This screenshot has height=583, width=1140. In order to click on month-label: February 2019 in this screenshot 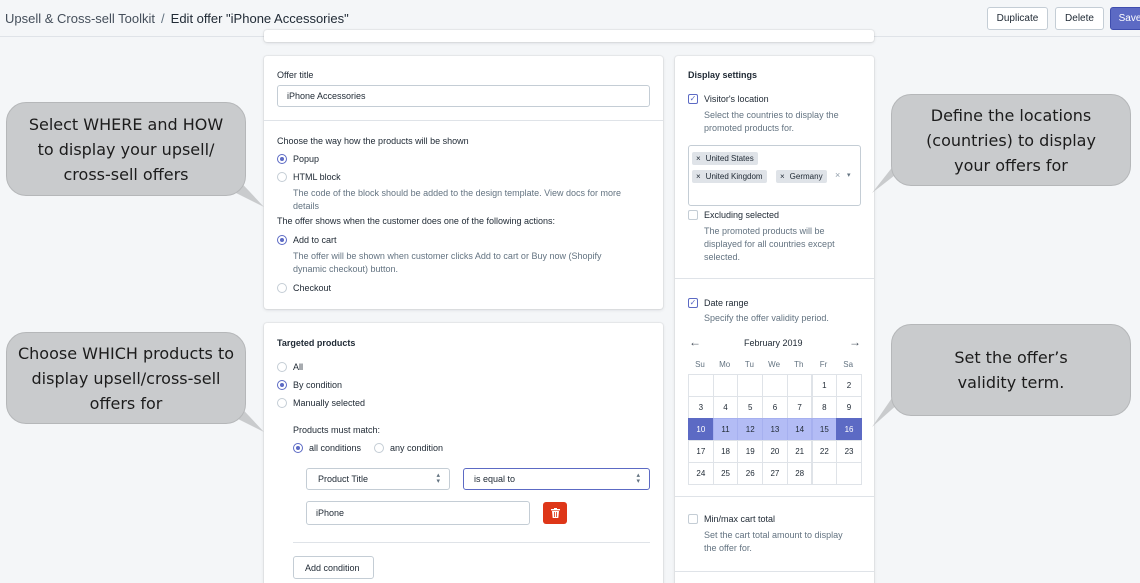, I will do `click(773, 343)`.